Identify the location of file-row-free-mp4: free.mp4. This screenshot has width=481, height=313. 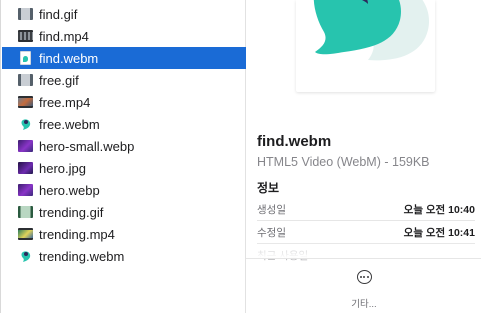
(124, 102).